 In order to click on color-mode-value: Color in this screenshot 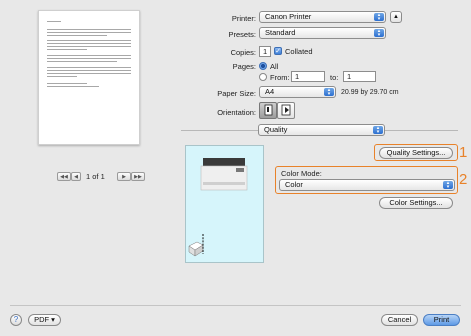, I will do `click(294, 184)`.